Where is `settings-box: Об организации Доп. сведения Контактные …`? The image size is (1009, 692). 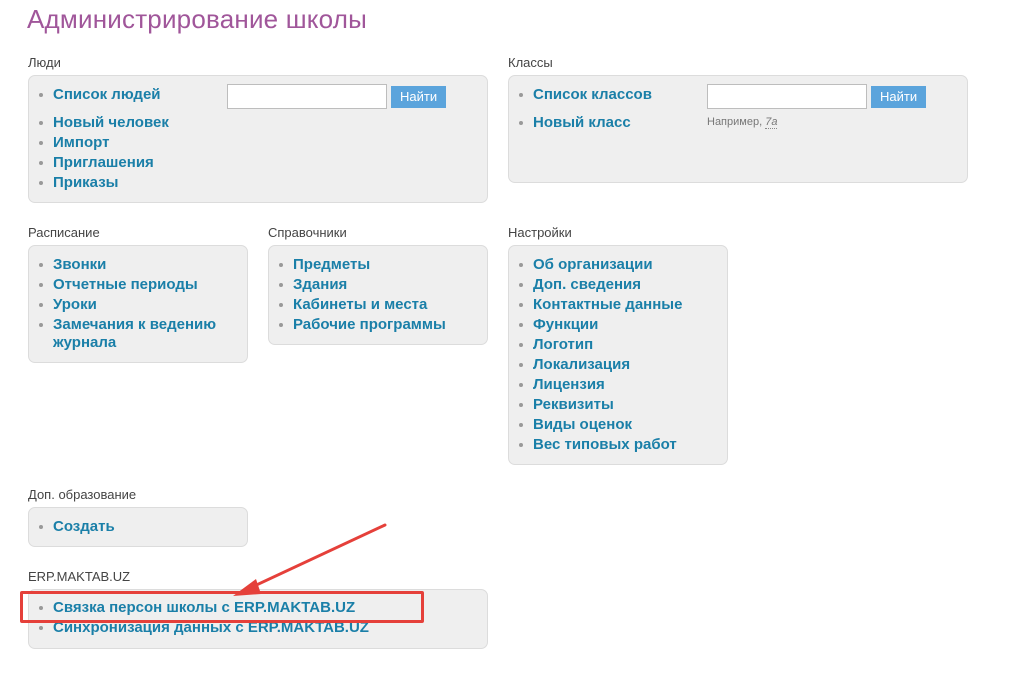
settings-box: Об организации Доп. сведения Контактные … is located at coordinates (618, 355).